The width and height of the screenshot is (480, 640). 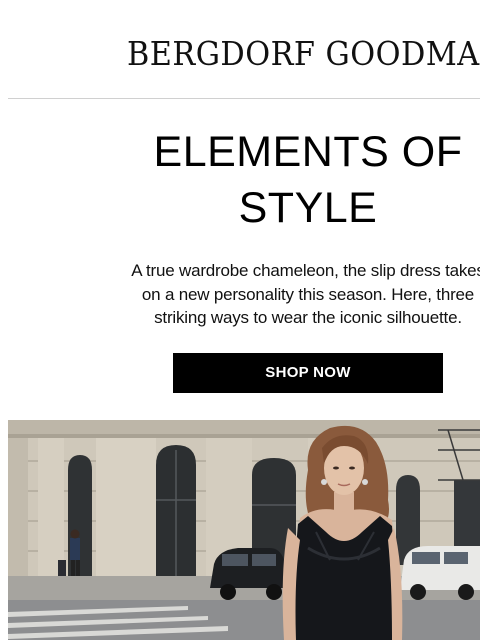 What do you see at coordinates (303, 54) in the screenshot?
I see `brand-logo: BERGDORF GOODMAN` at bounding box center [303, 54].